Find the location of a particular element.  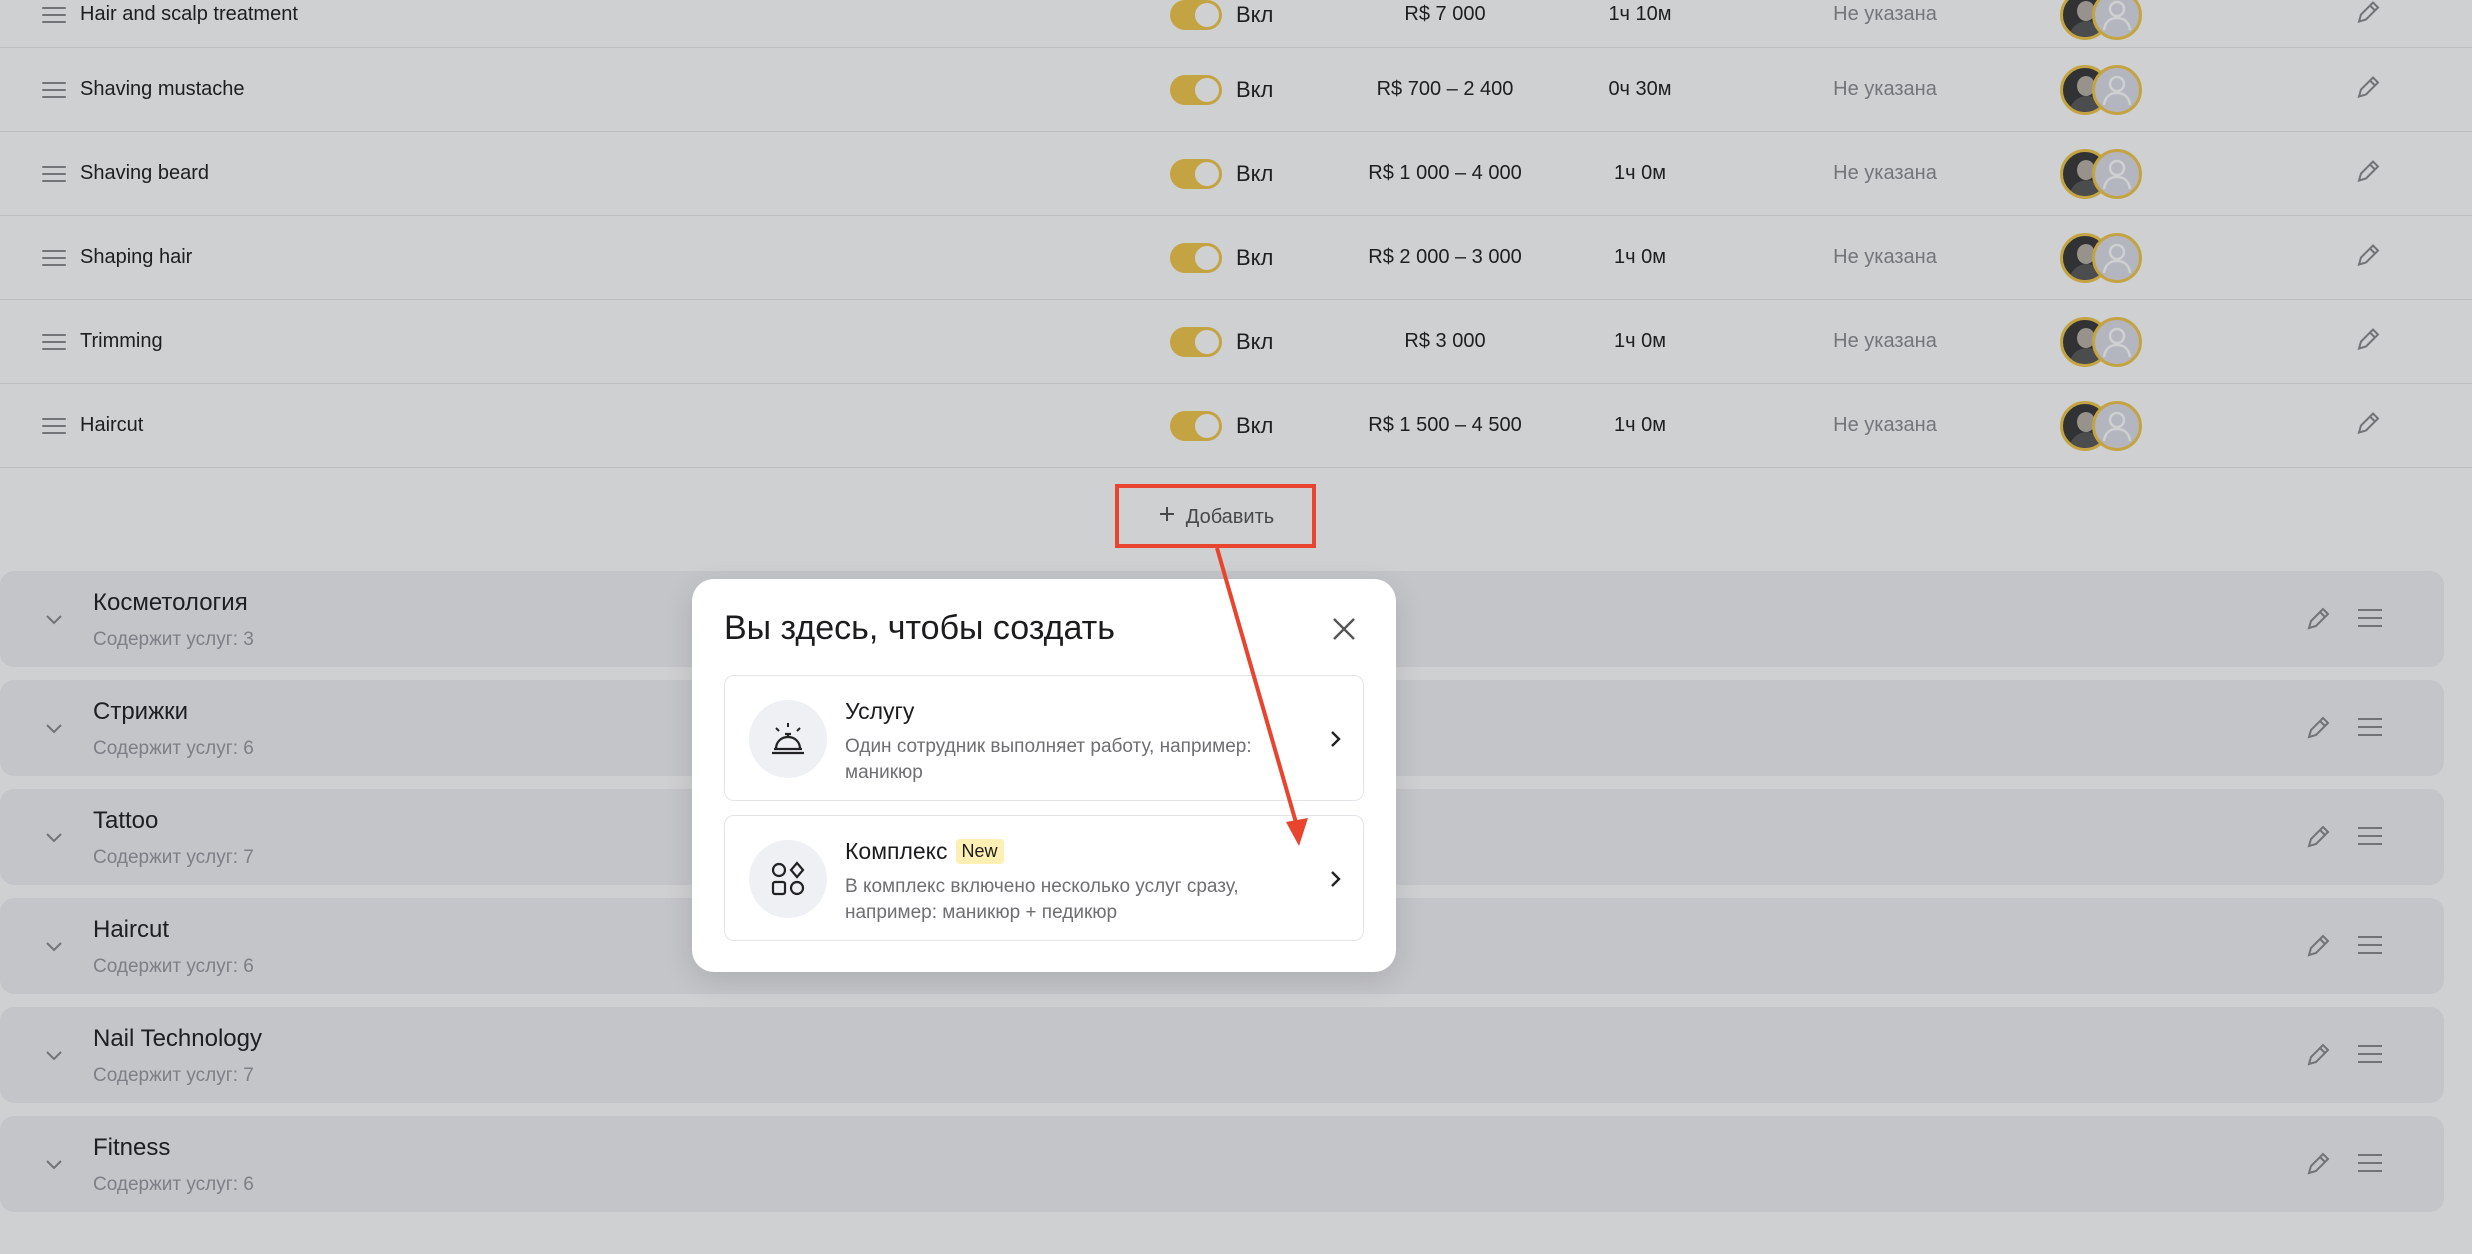

shapes-icon is located at coordinates (788, 879).